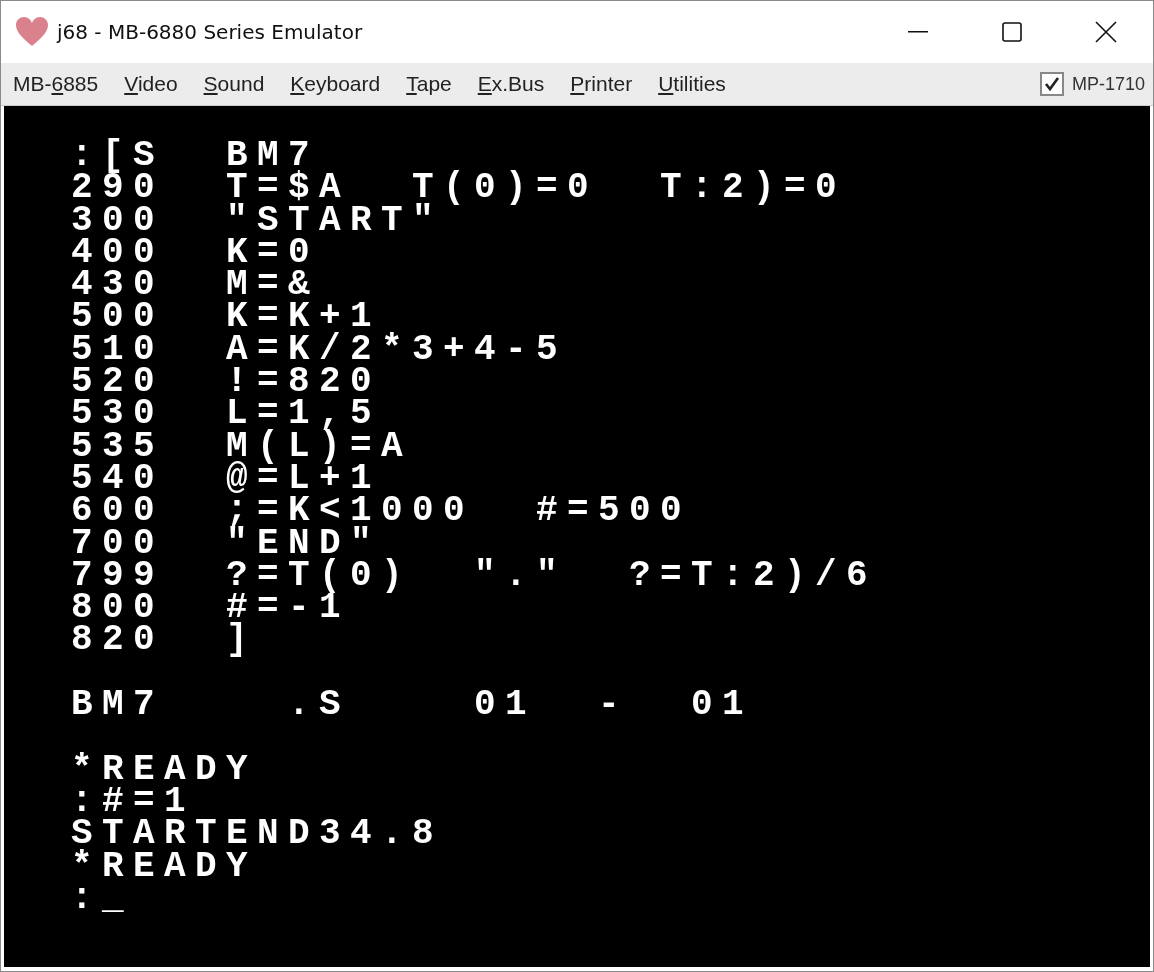  Describe the element at coordinates (918, 32) in the screenshot. I see `minimize-icon` at that location.